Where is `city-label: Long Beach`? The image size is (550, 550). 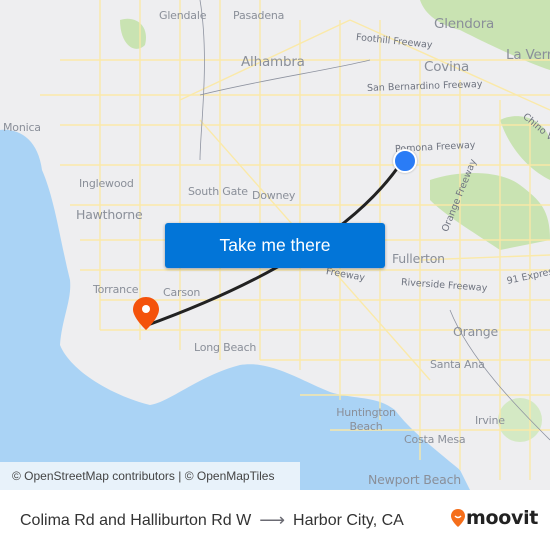
city-label: Long Beach is located at coordinates (225, 347).